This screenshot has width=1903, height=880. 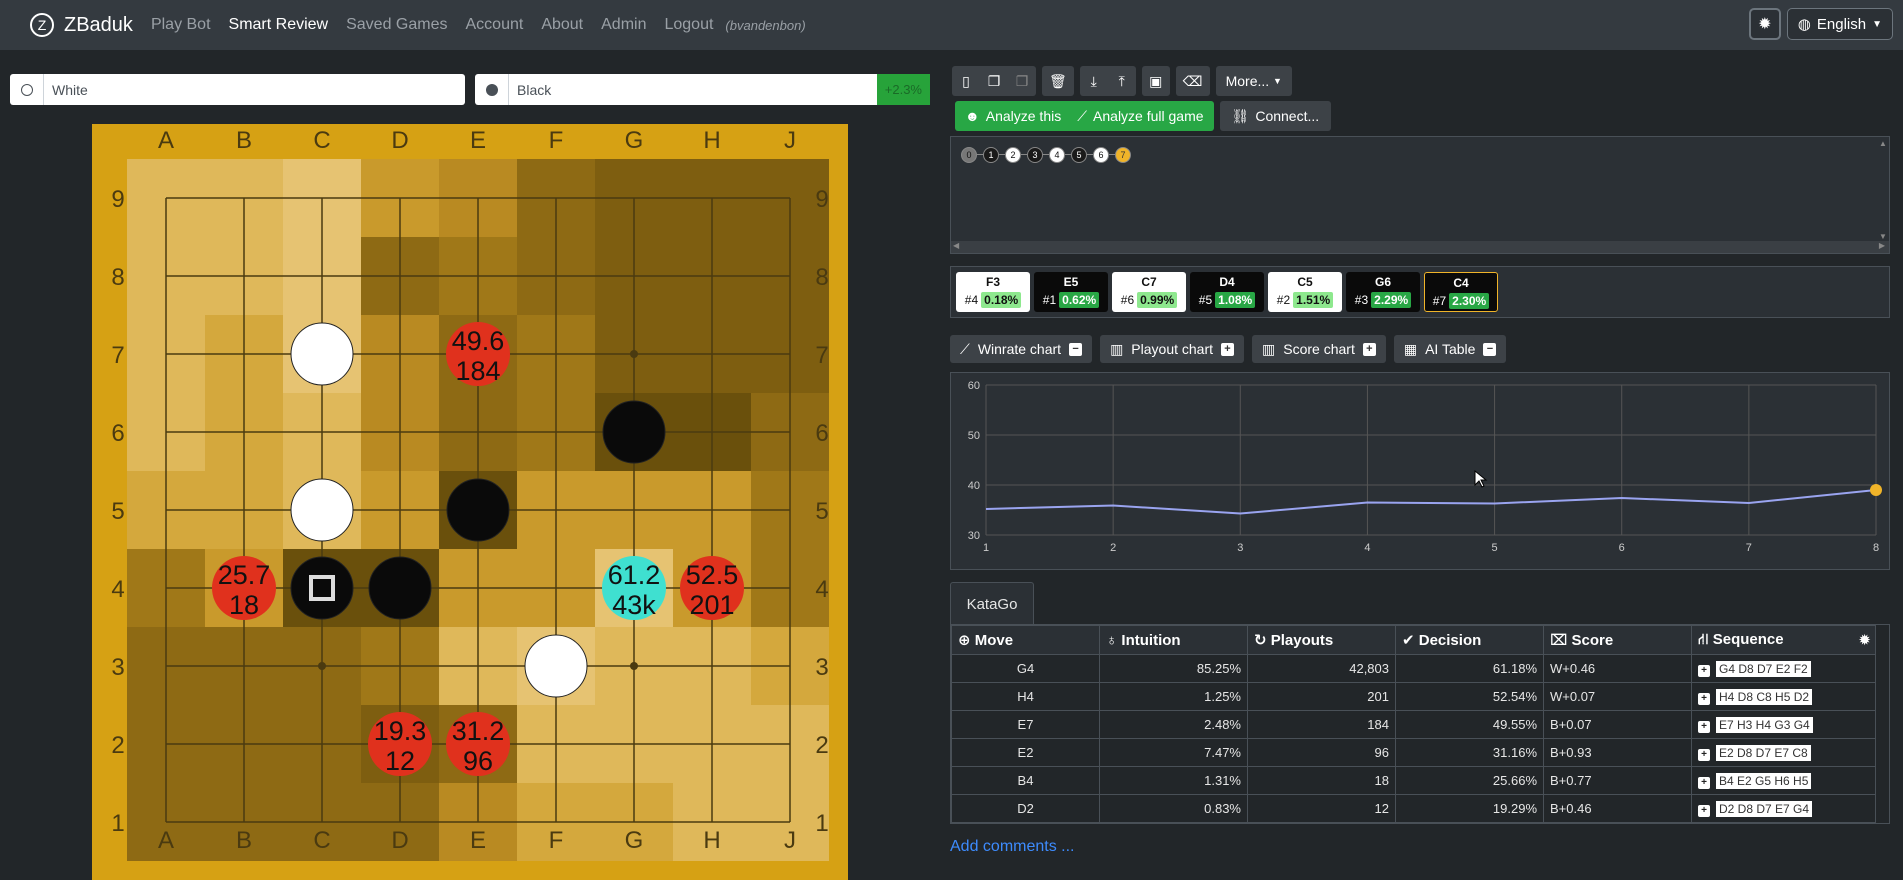 What do you see at coordinates (1001, 300) in the screenshot?
I see `candidate-pct: 0.18%` at bounding box center [1001, 300].